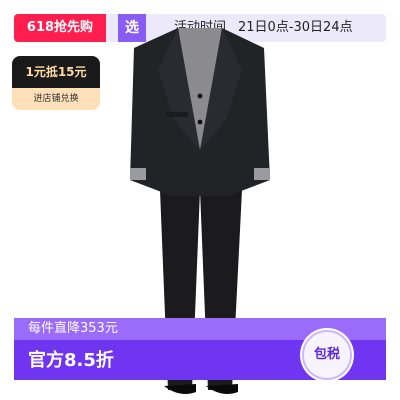  I want to click on tax-label: 包税, so click(326, 354).